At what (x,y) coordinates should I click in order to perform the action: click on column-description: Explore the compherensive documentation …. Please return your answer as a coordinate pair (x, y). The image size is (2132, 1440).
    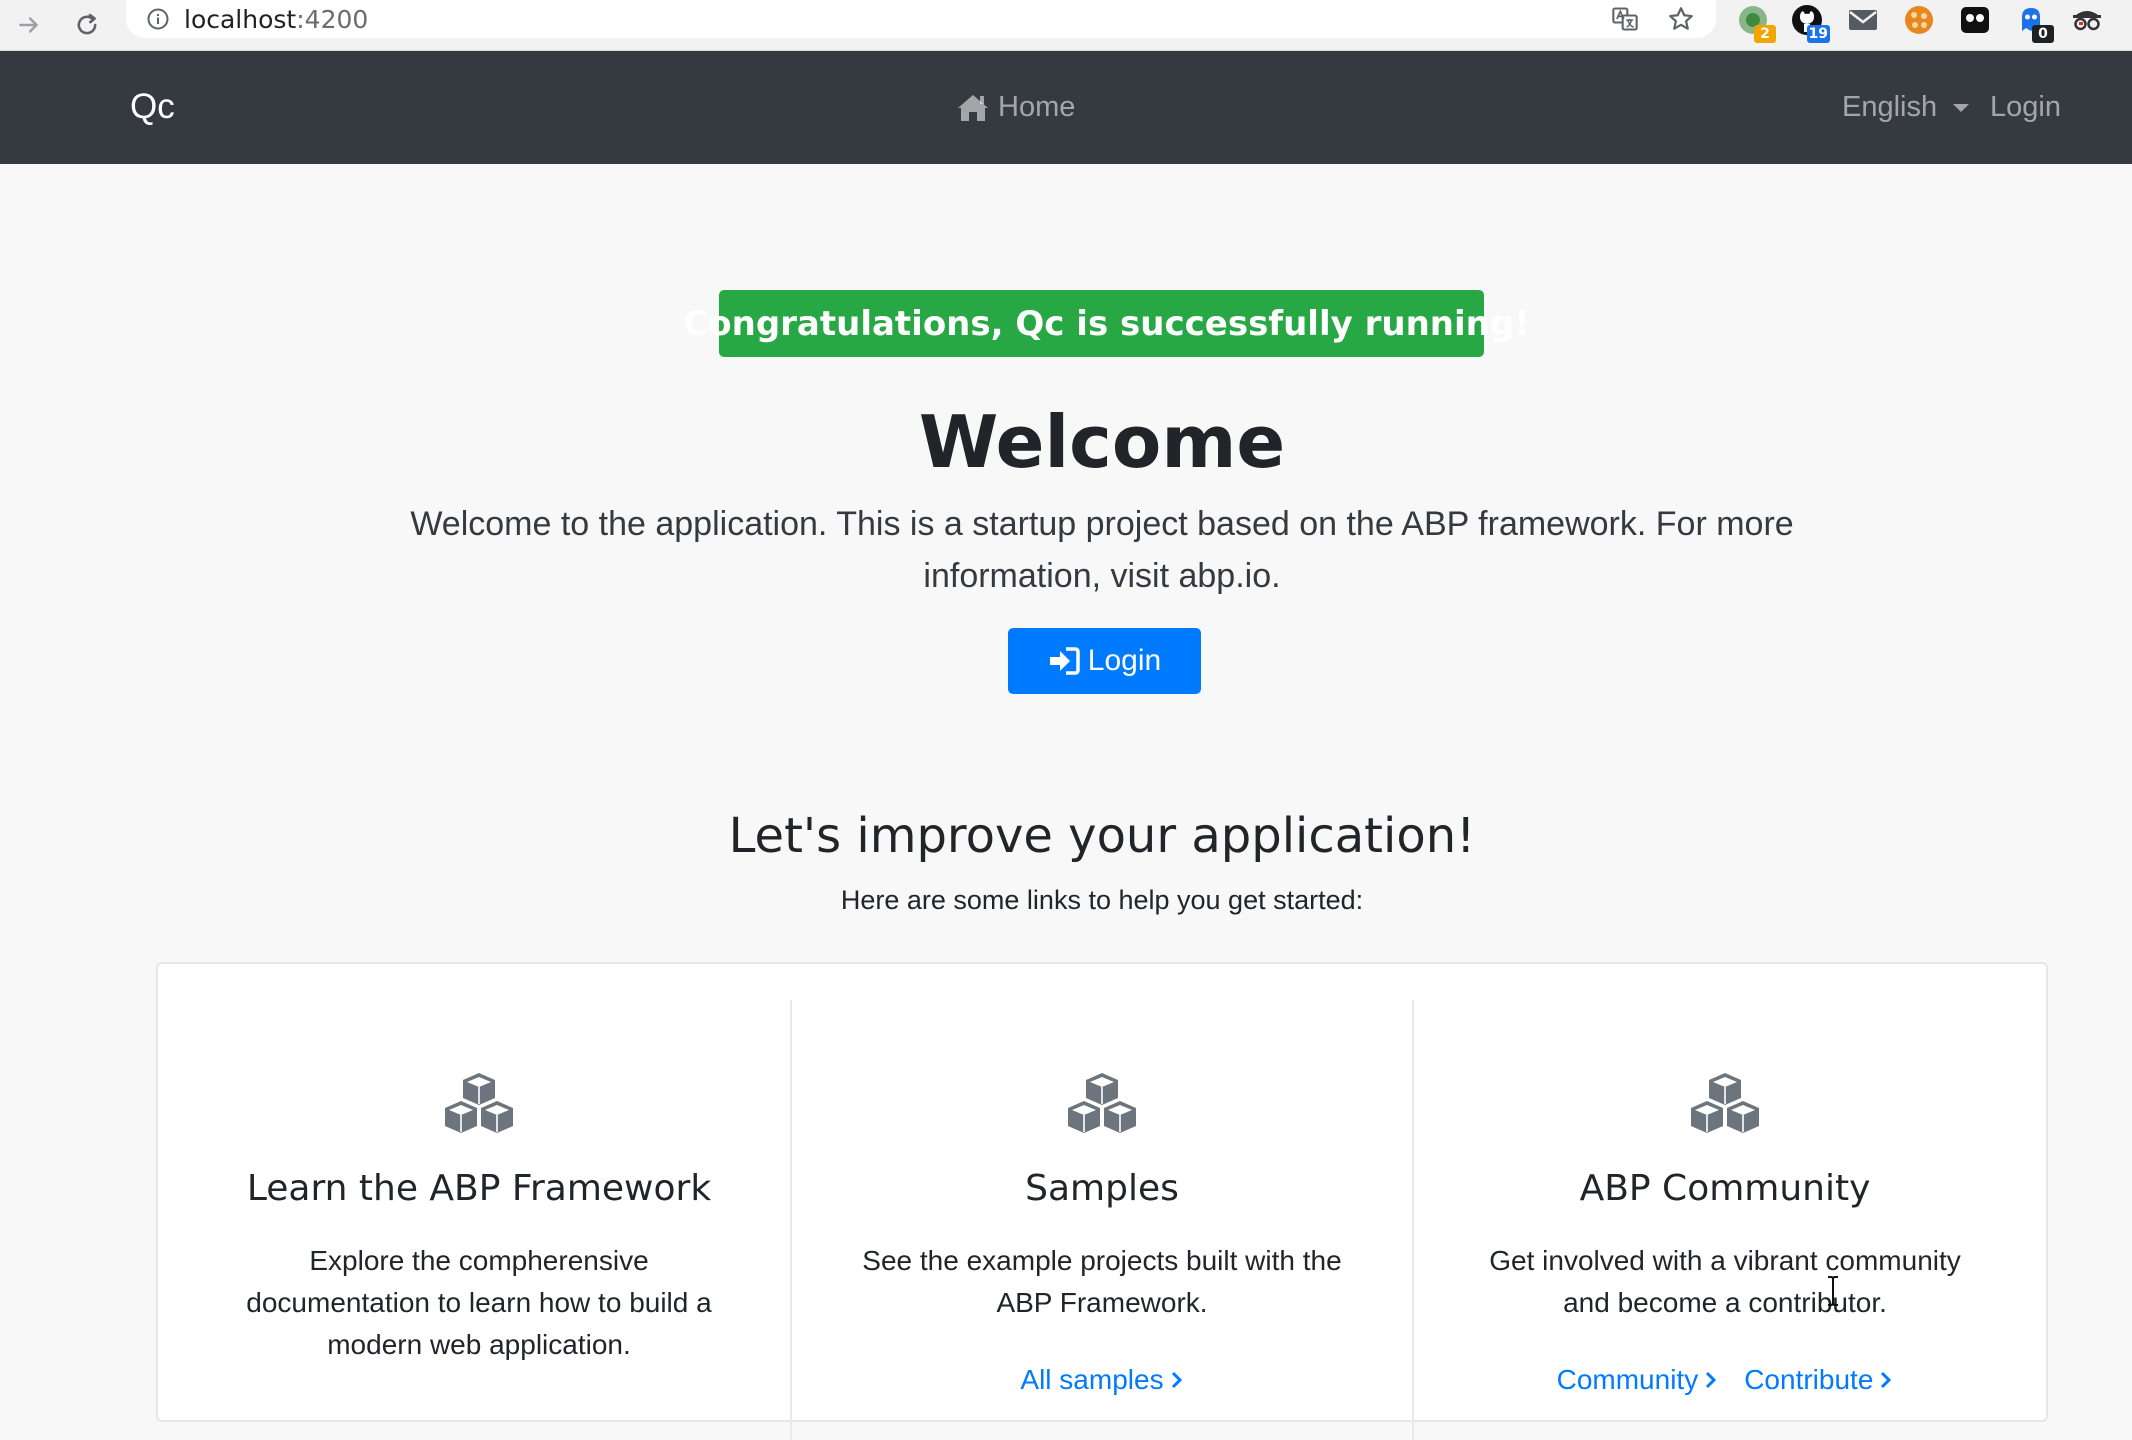
    Looking at the image, I should click on (479, 1302).